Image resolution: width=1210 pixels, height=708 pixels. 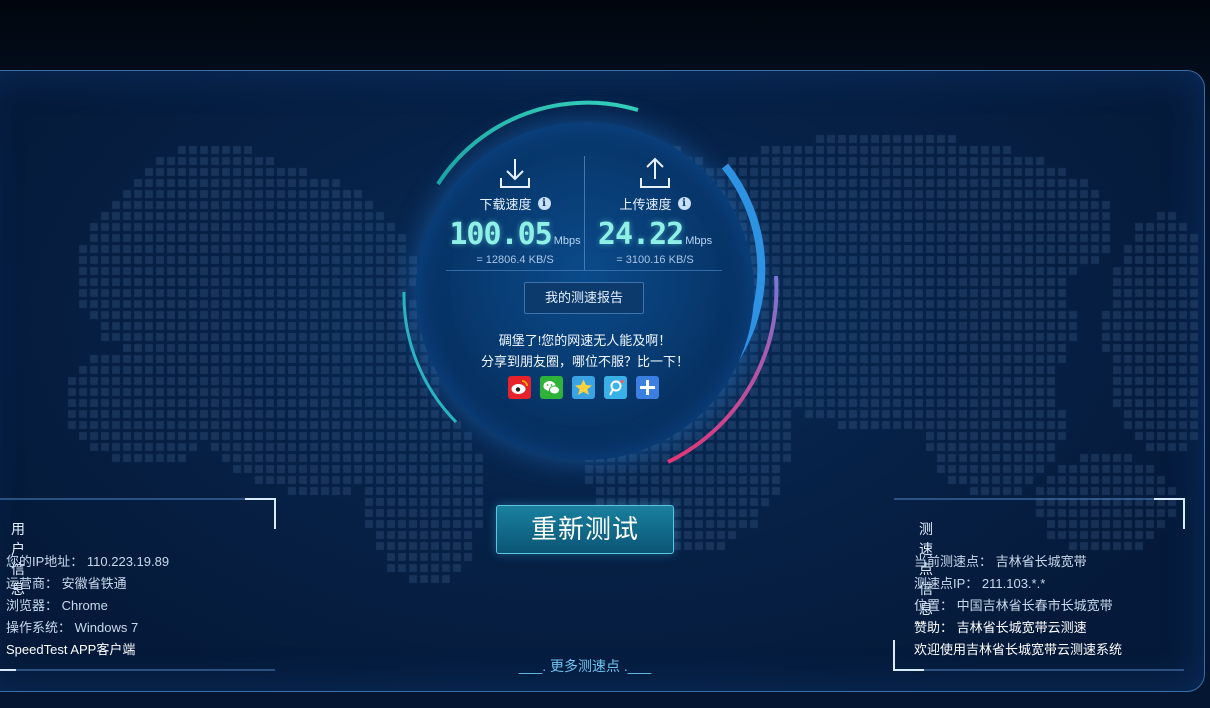 What do you see at coordinates (70, 648) in the screenshot?
I see `speedtest-app-link: SpeedTest APP客户端` at bounding box center [70, 648].